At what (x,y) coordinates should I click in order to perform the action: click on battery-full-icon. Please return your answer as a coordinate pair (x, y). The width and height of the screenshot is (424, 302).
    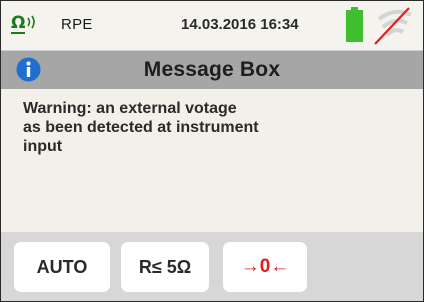
    Looking at the image, I should click on (354, 24).